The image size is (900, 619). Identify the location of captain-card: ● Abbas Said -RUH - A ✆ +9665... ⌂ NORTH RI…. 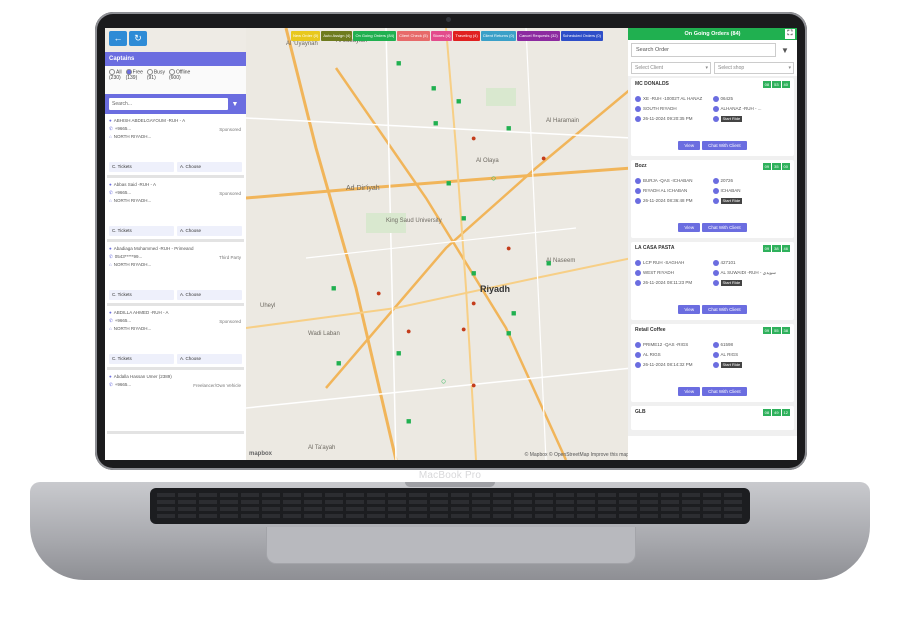
(175, 210).